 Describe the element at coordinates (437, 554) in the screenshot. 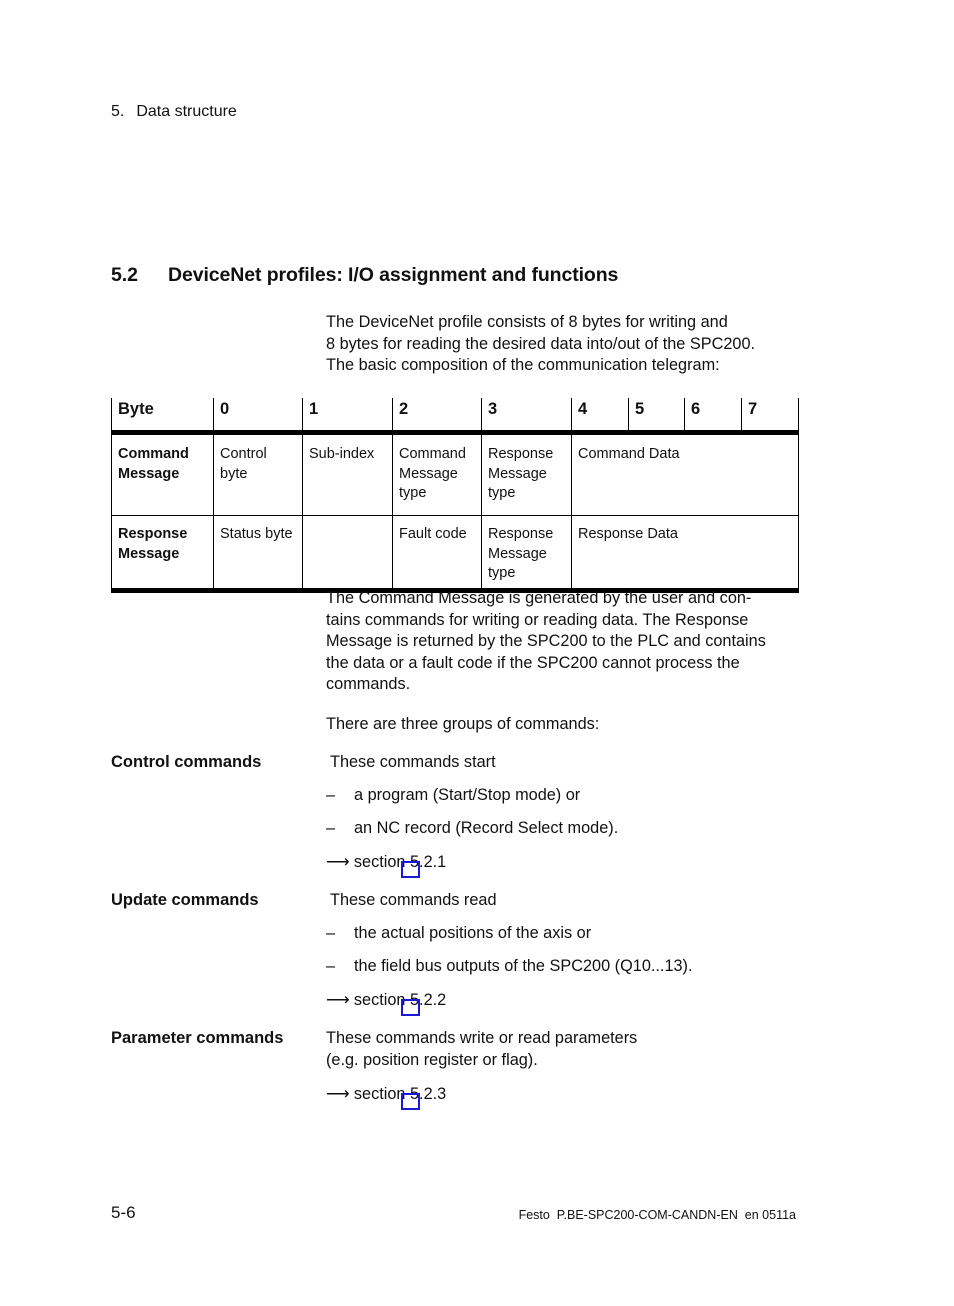

I see `table-cell: Fault code` at that location.